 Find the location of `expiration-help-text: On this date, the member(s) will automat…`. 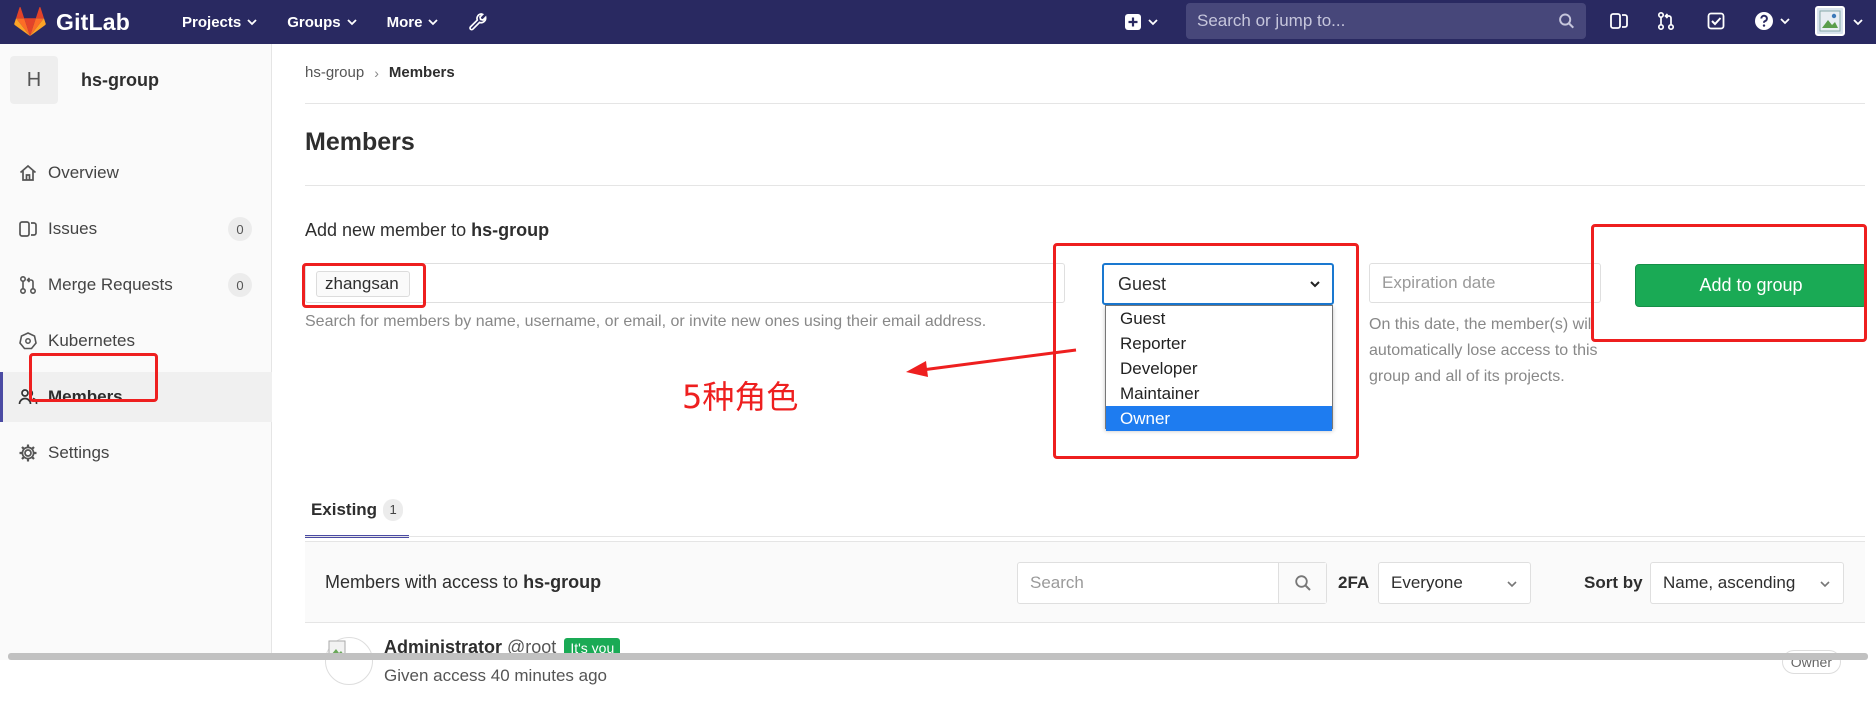

expiration-help-text: On this date, the member(s) will automat… is located at coordinates (1483, 350).